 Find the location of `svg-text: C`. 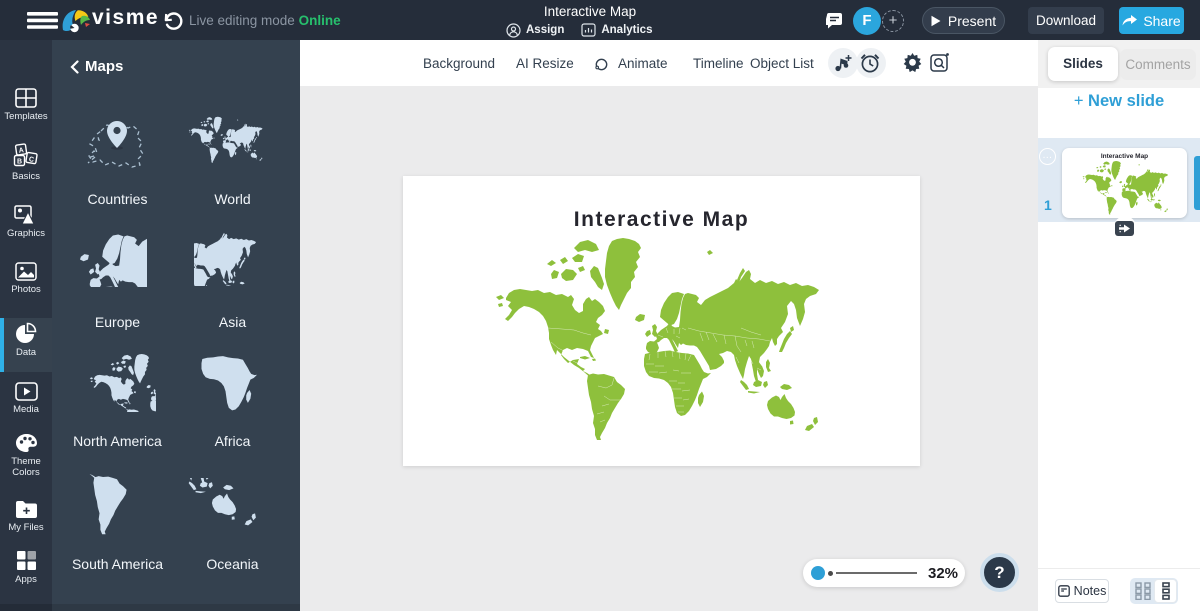

svg-text: C is located at coordinates (31, 160).